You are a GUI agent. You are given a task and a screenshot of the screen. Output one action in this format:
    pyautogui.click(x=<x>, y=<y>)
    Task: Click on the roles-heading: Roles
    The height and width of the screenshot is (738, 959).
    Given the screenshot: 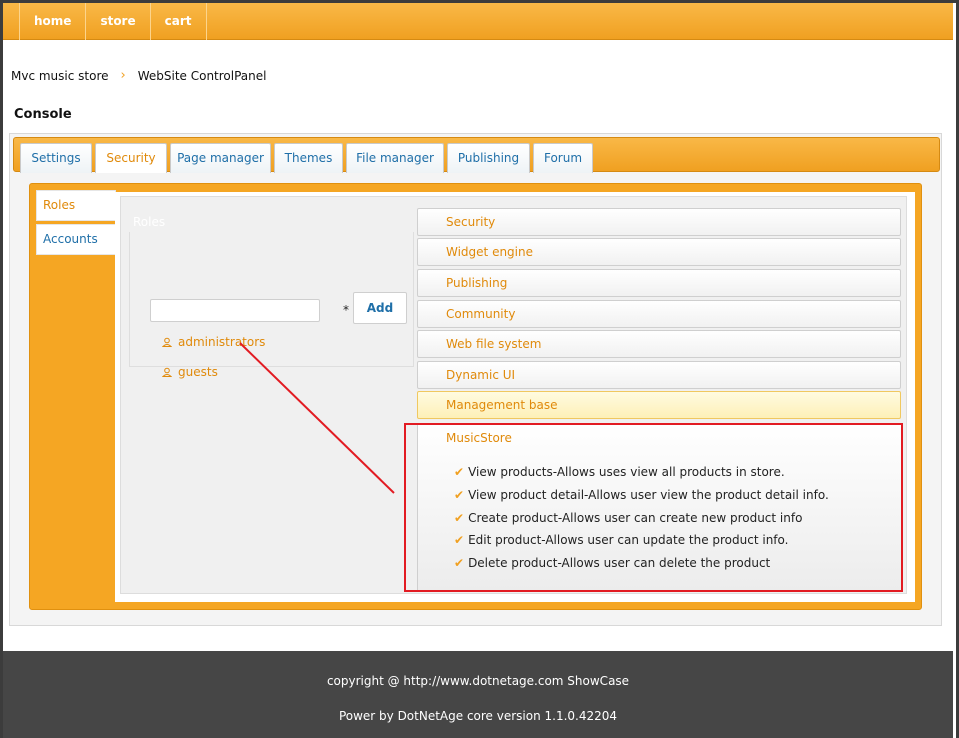 What is the action you would take?
    pyautogui.click(x=149, y=222)
    